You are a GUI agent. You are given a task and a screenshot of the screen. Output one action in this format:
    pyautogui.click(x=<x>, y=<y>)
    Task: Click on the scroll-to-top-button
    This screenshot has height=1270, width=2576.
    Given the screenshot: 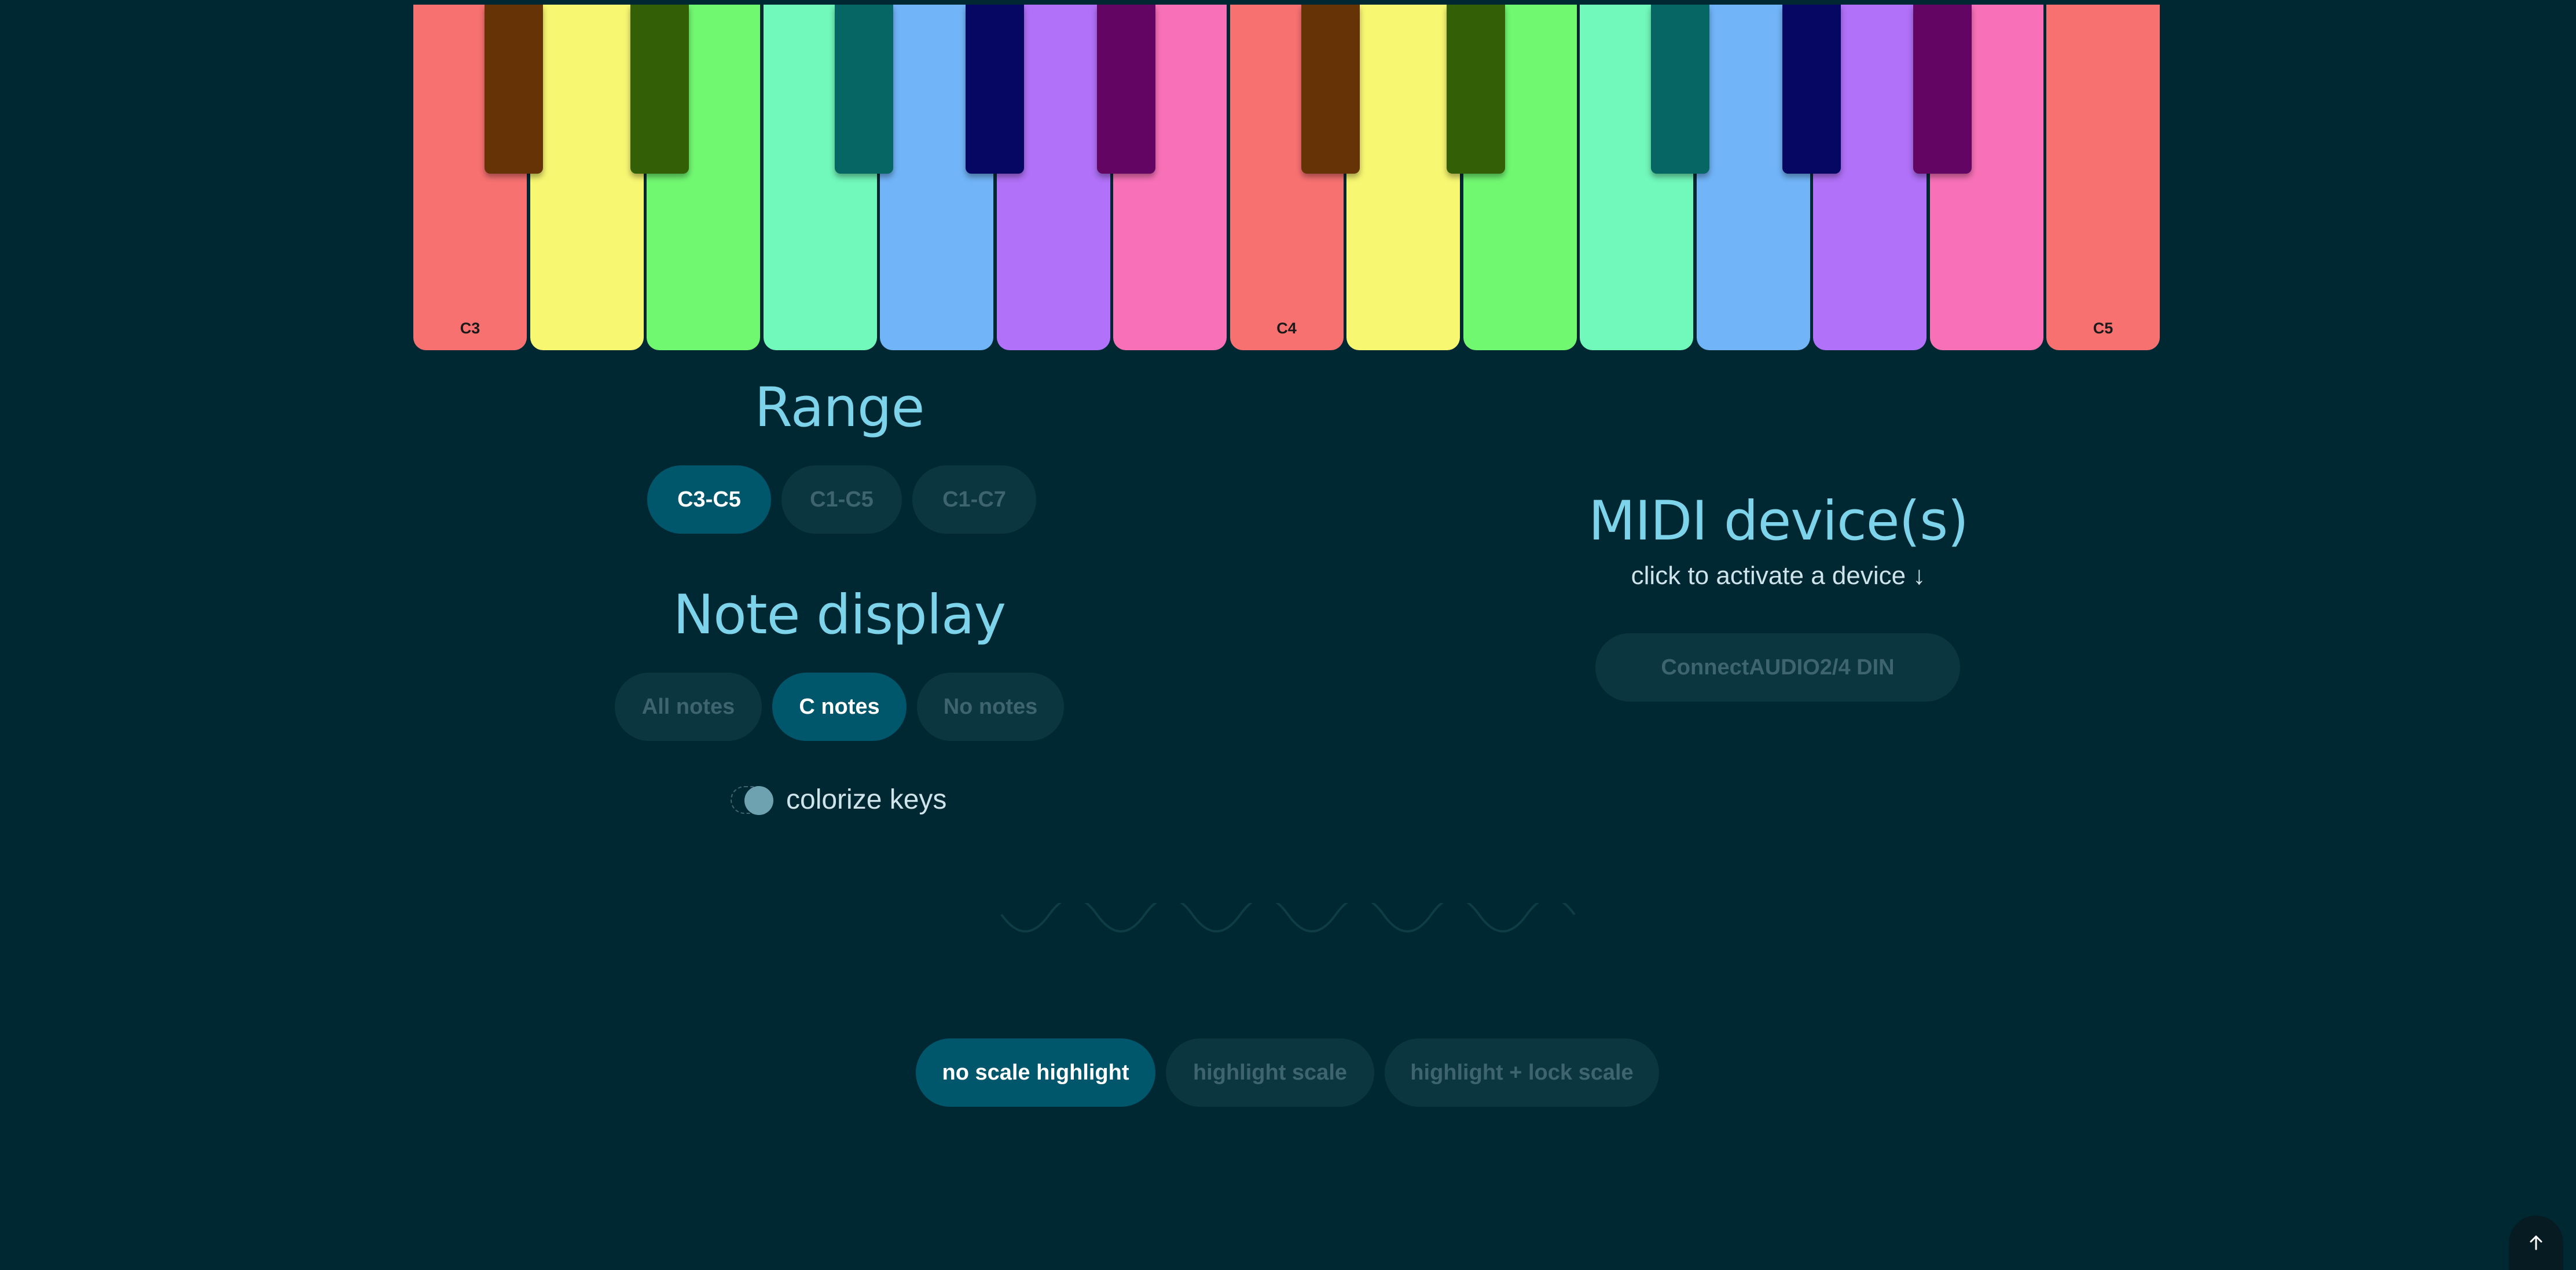 What is the action you would take?
    pyautogui.click(x=2536, y=1243)
    